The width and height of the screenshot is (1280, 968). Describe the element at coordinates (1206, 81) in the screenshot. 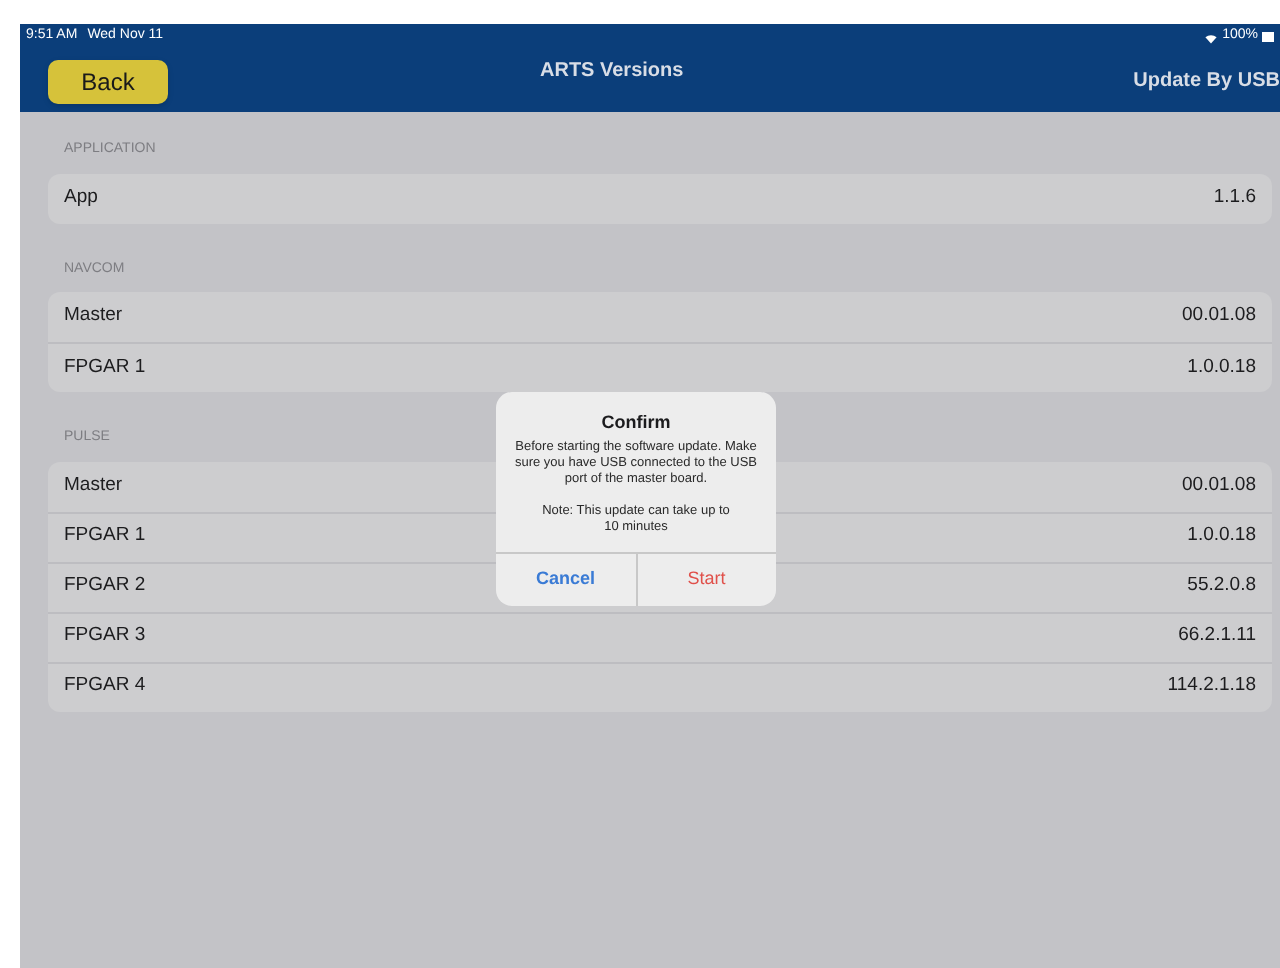

I see `update-by-usb-button: Update By USB` at that location.